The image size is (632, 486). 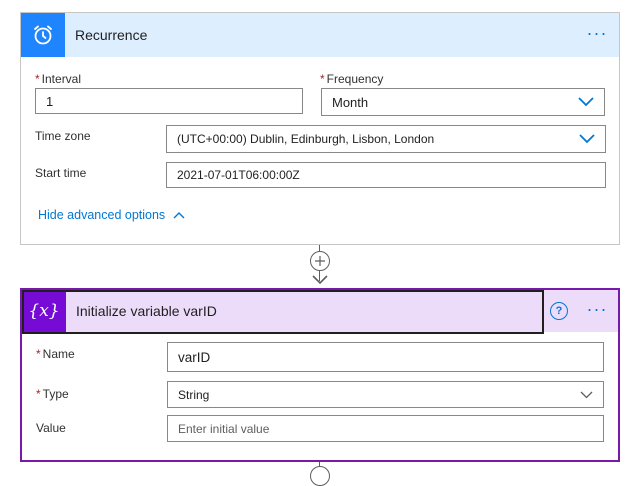 What do you see at coordinates (385, 428) in the screenshot?
I see `variable-value-input: Enter initial value` at bounding box center [385, 428].